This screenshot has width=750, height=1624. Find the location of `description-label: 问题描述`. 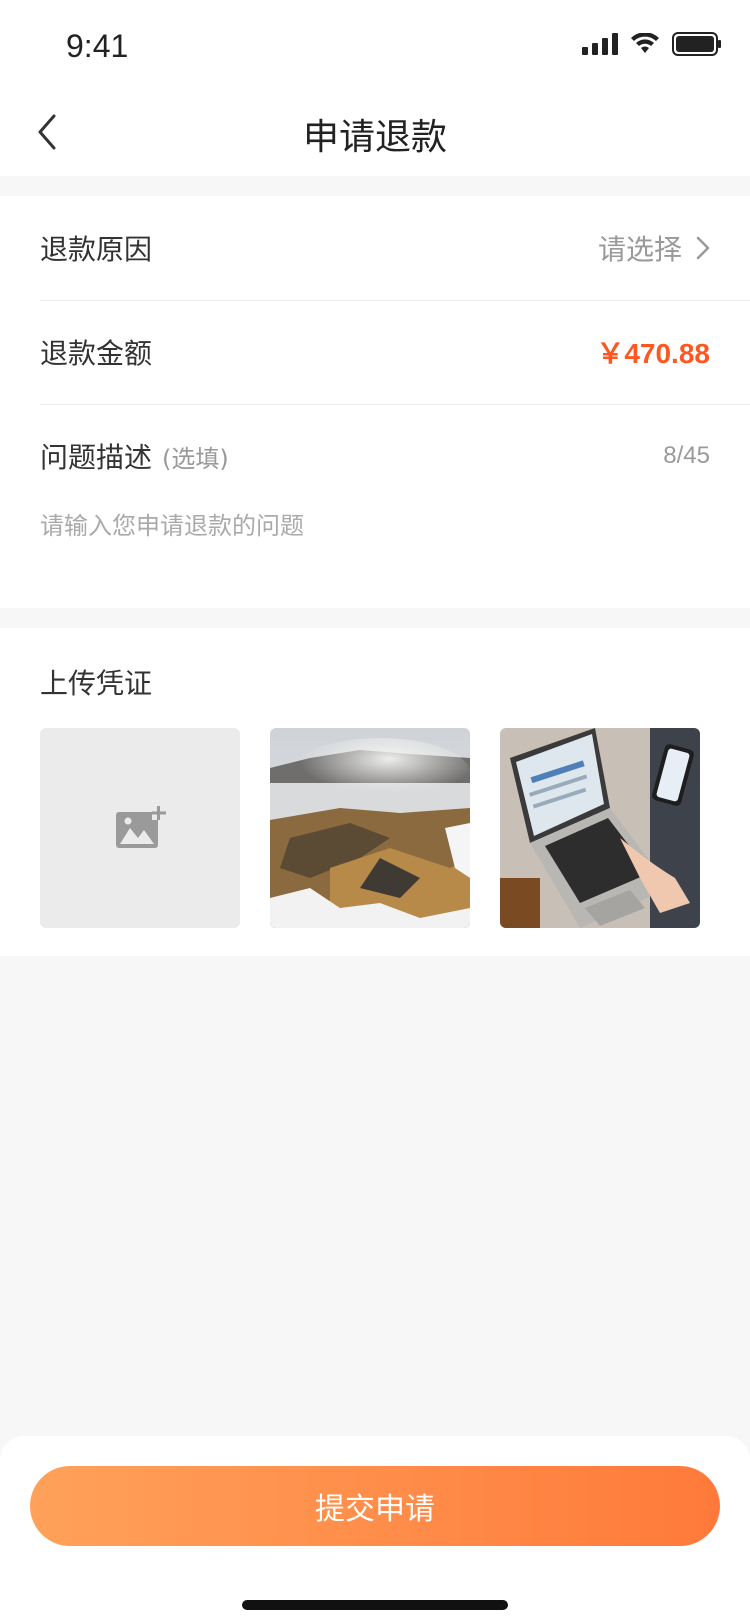

description-label: 问题描述 is located at coordinates (96, 457).